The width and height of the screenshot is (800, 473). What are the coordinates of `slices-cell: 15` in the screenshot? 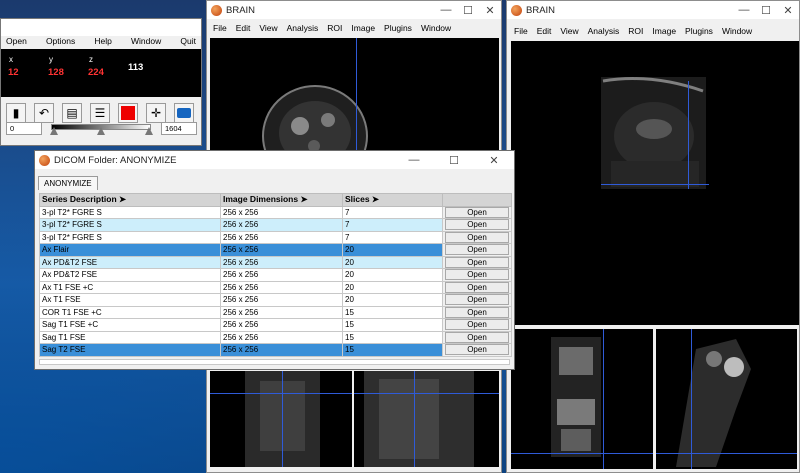 It's located at (392, 312).